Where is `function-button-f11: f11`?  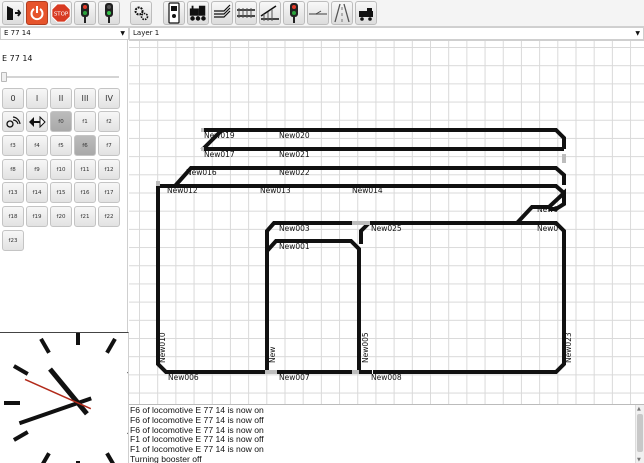 function-button-f11: f11 is located at coordinates (85, 169).